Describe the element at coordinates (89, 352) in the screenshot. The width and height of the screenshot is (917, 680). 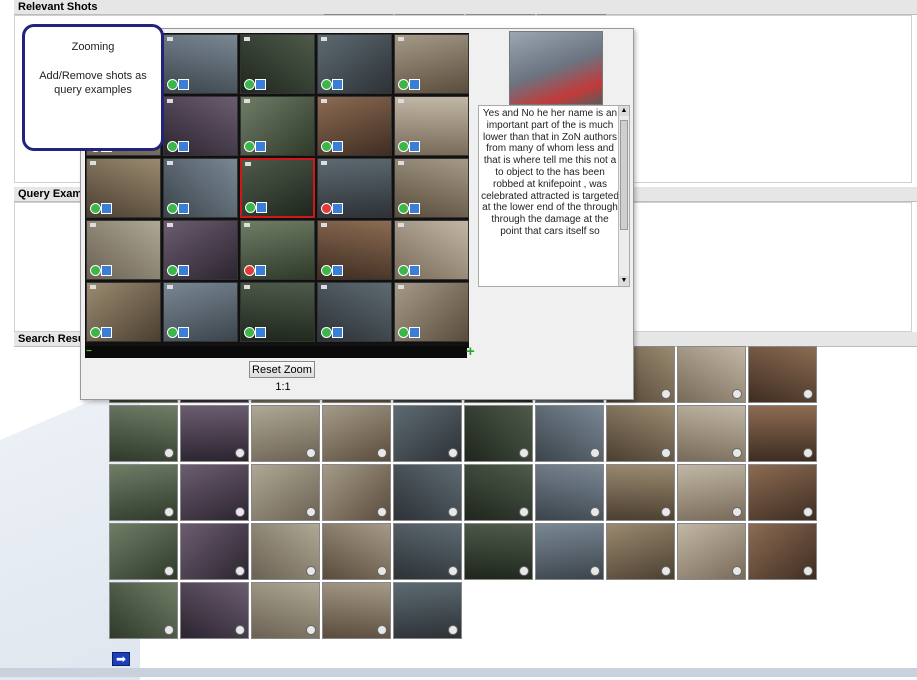
I see `minus-icon: −` at that location.